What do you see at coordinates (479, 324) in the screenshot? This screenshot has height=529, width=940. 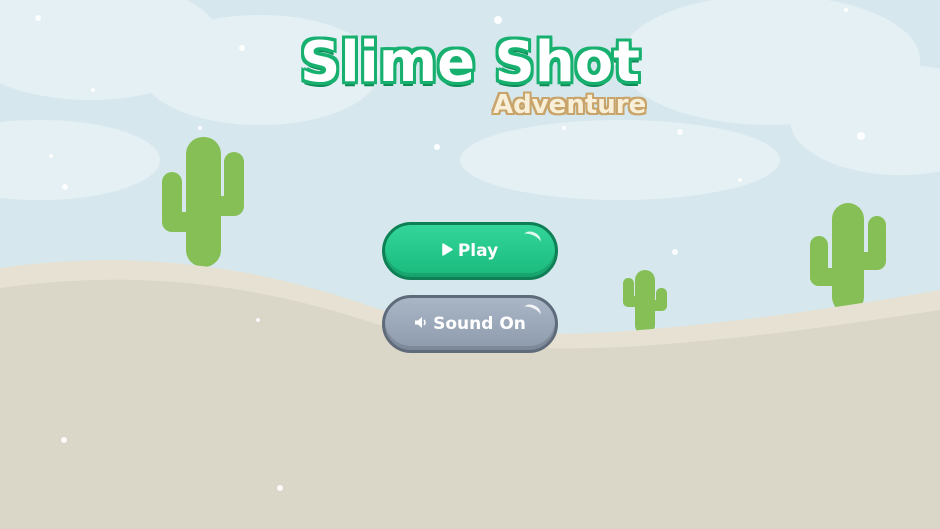 I see `sound-label: Sound On` at bounding box center [479, 324].